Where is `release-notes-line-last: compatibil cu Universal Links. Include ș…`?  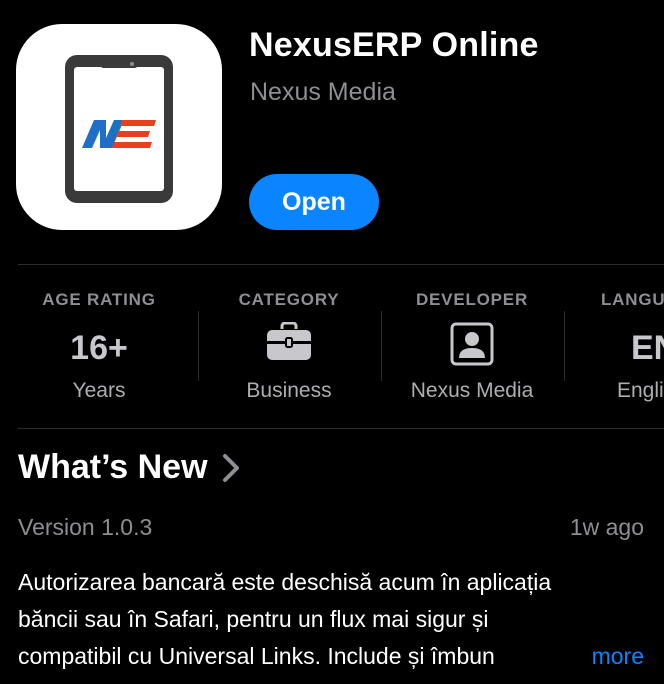 release-notes-line-last: compatibil cu Universal Links. Include ș… is located at coordinates (334, 656).